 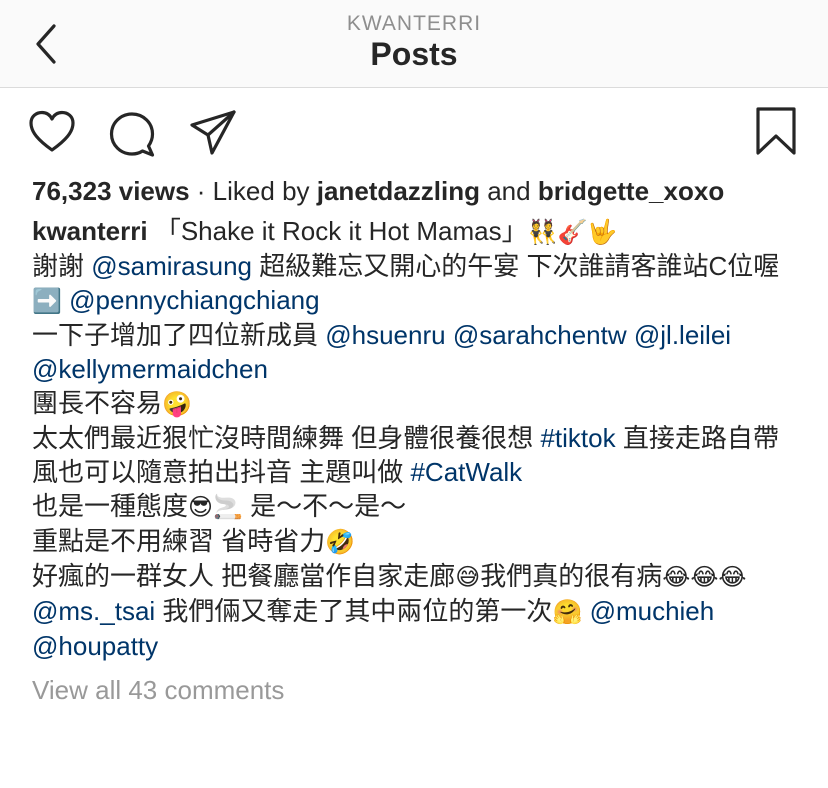 I want to click on caption-line: ➡️ @pennychiangchiang, so click(x=414, y=300).